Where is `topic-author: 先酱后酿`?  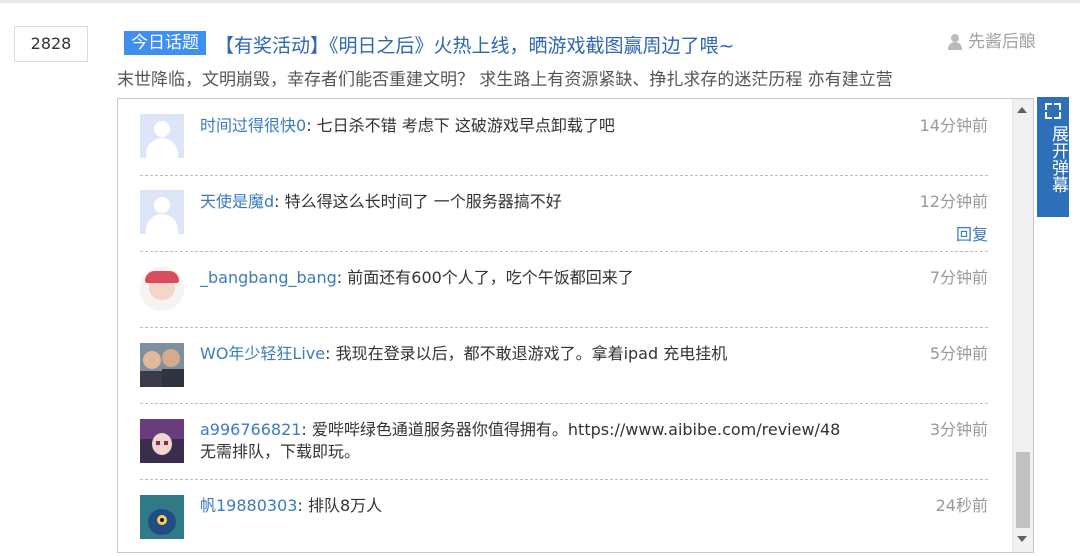
topic-author: 先酱后酿 is located at coordinates (991, 42).